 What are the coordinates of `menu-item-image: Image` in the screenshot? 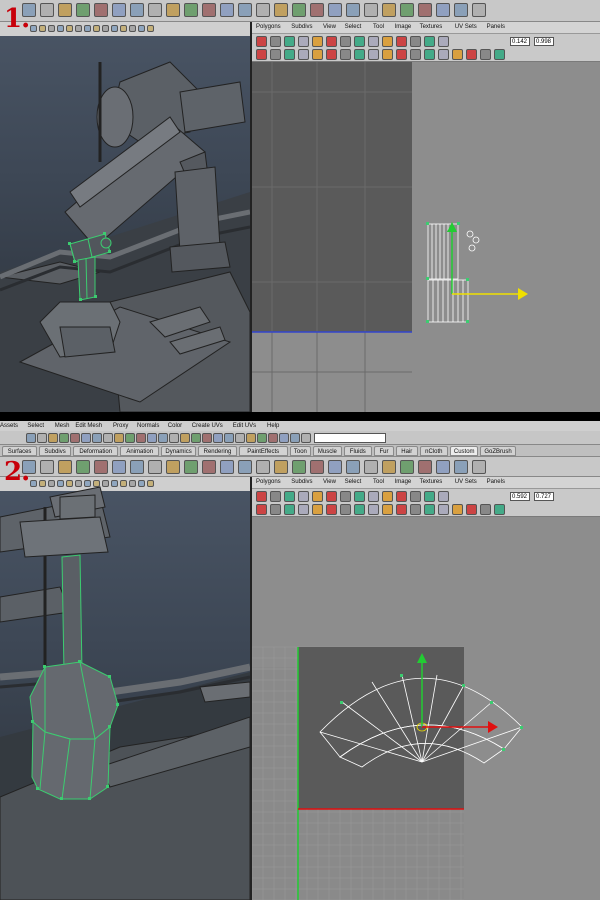 It's located at (403, 27).